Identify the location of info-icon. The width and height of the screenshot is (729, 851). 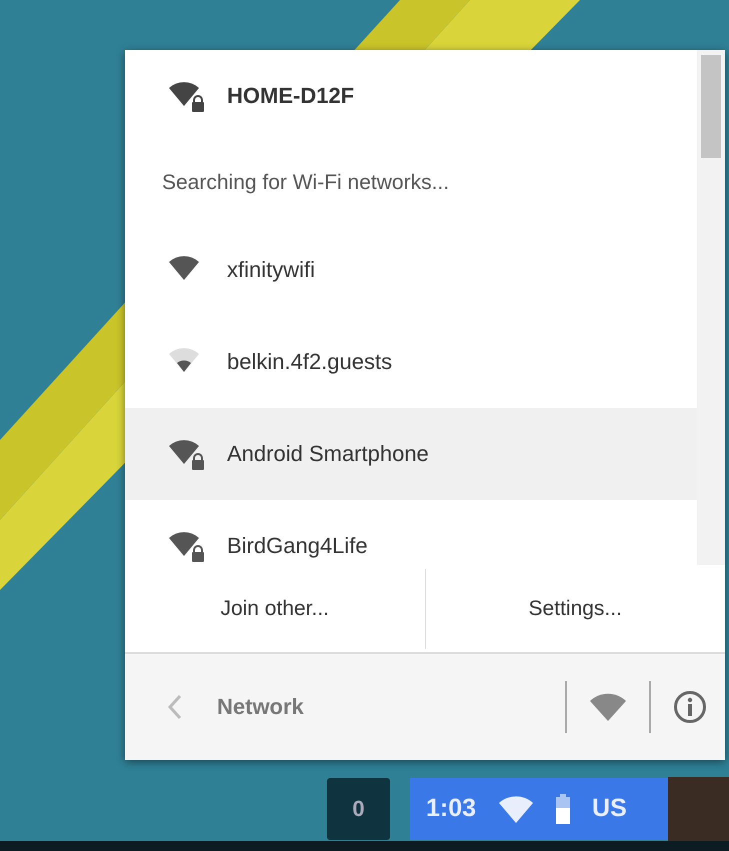
(690, 707).